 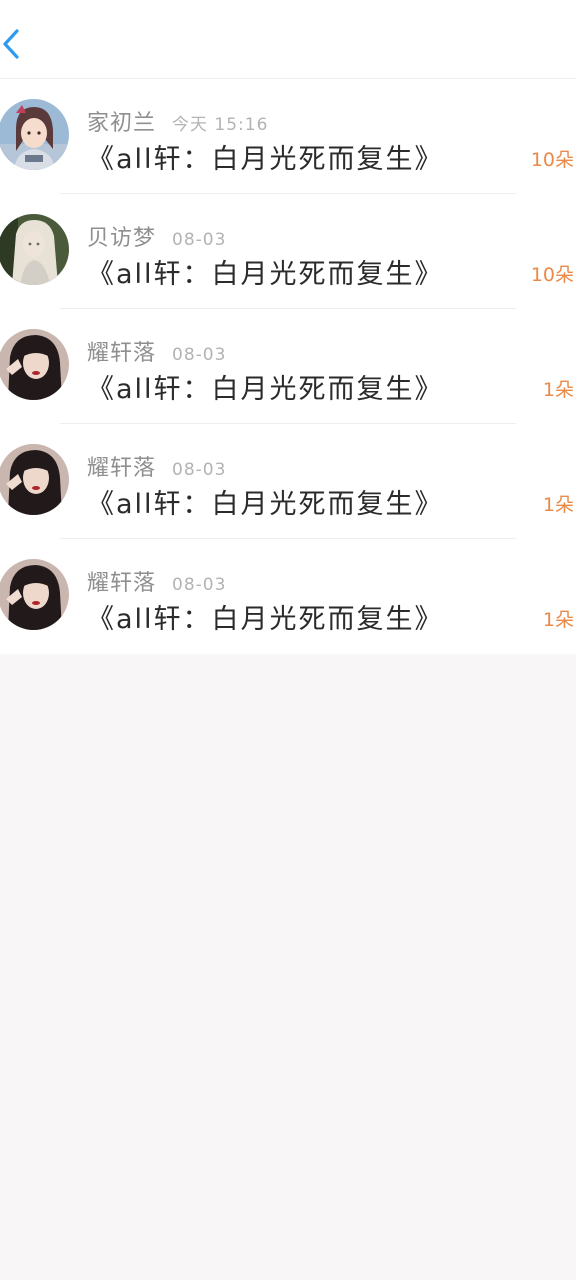 What do you see at coordinates (122, 123) in the screenshot?
I see `sender-name: 家初兰` at bounding box center [122, 123].